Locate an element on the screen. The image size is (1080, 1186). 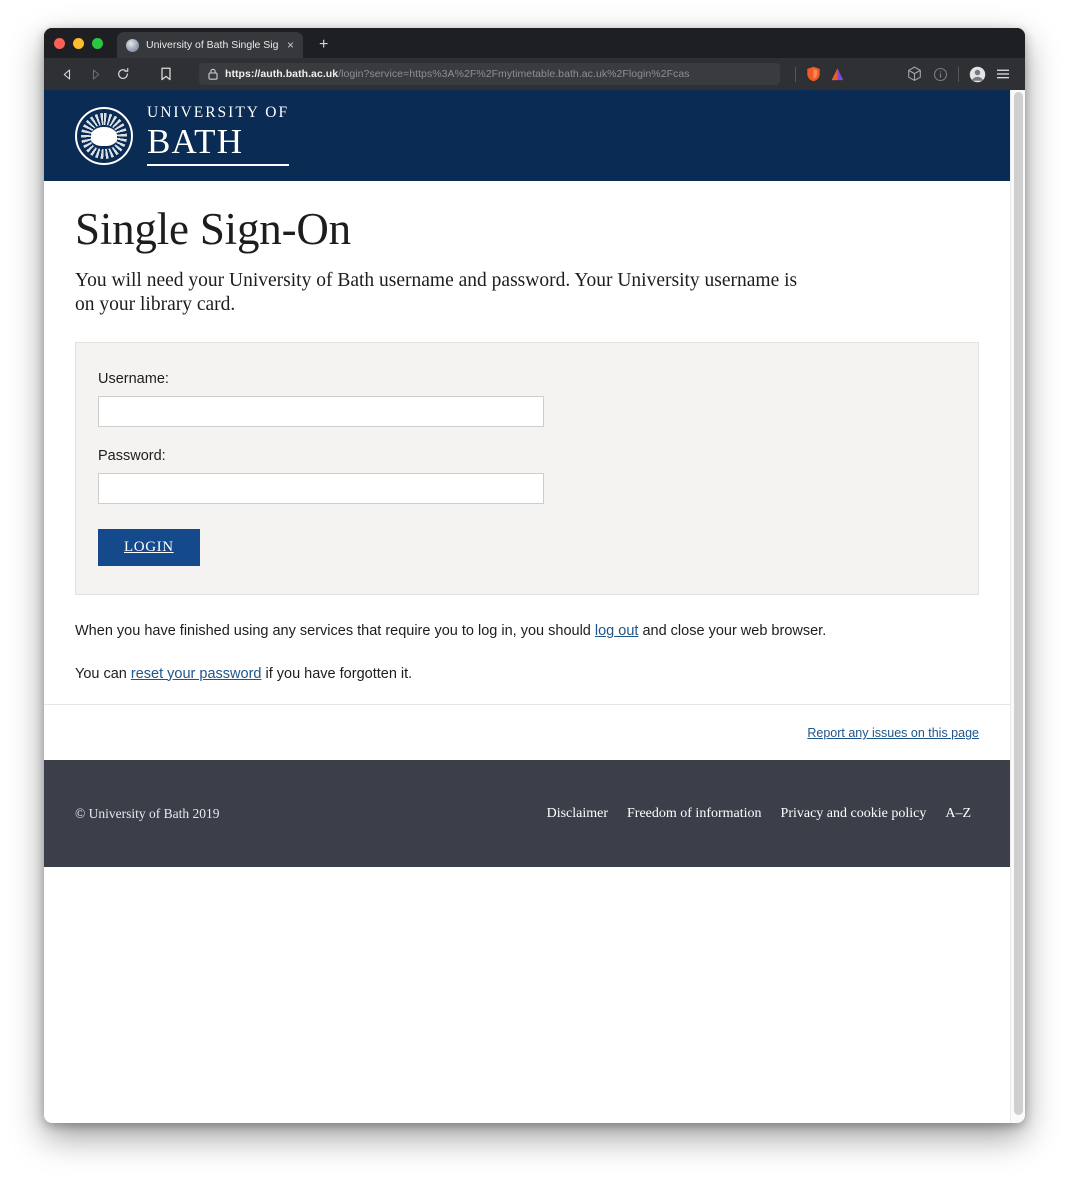
reset-note-after: if you have forgotten it. is located at coordinates (337, 673).